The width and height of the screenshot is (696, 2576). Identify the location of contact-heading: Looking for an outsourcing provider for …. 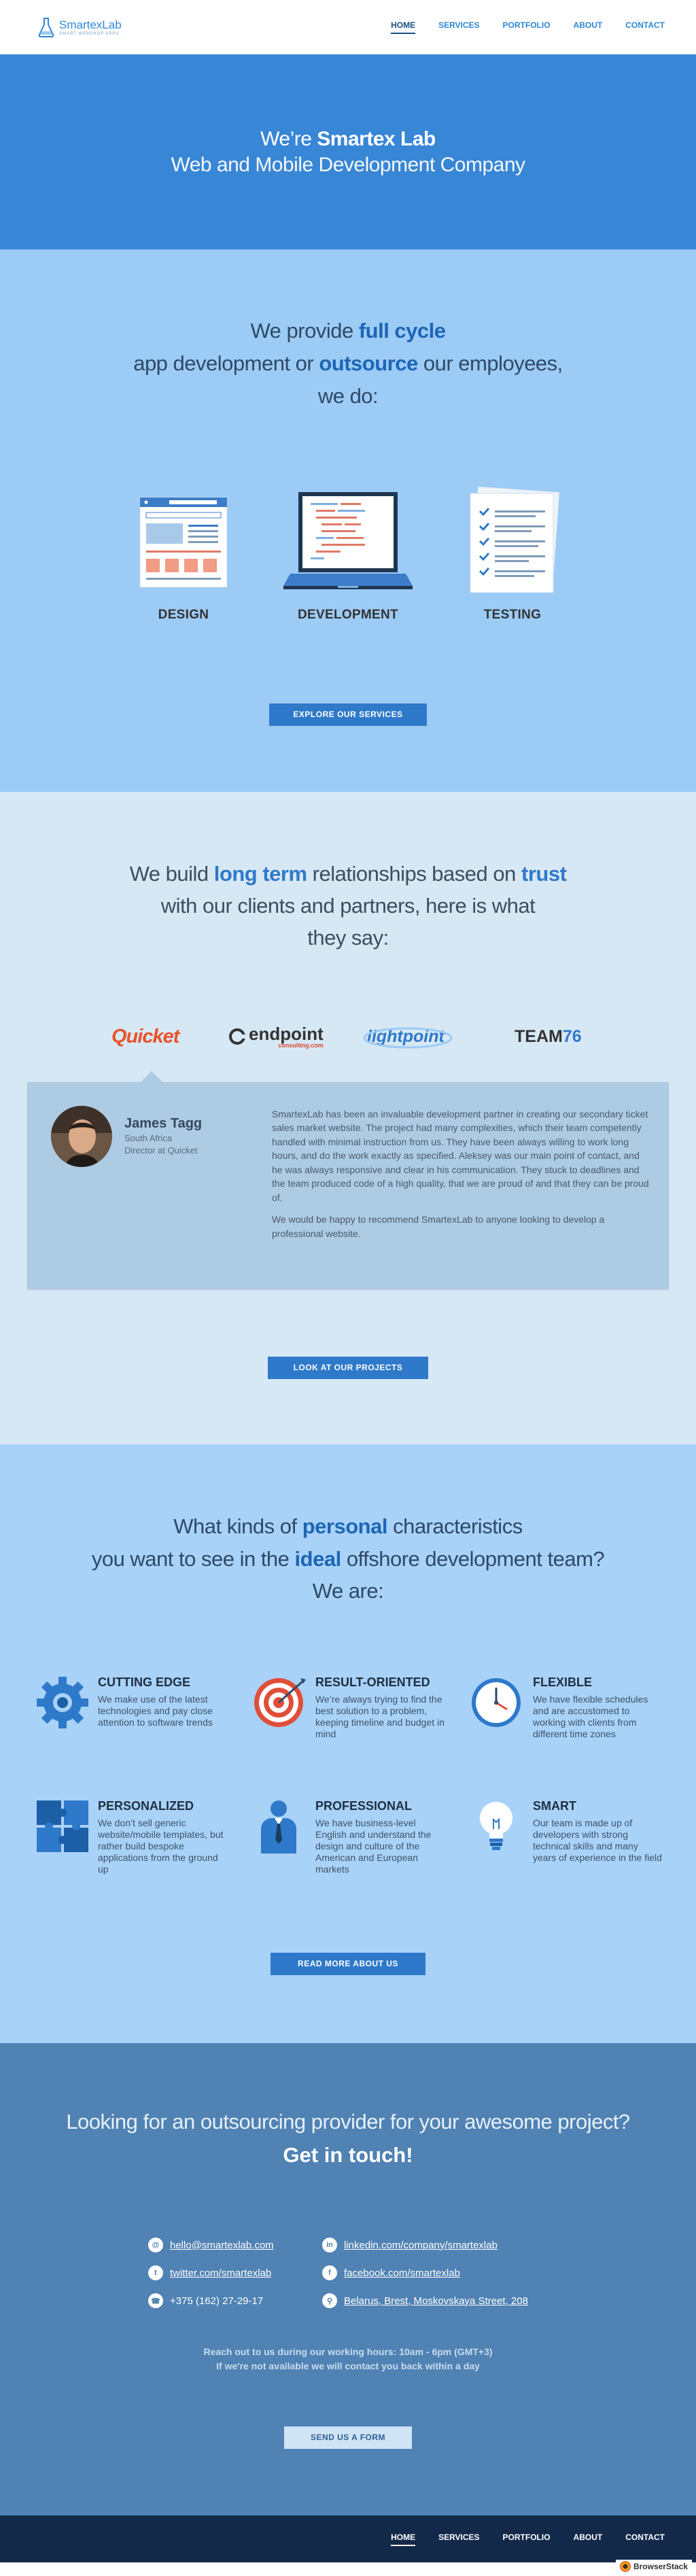
(348, 2122).